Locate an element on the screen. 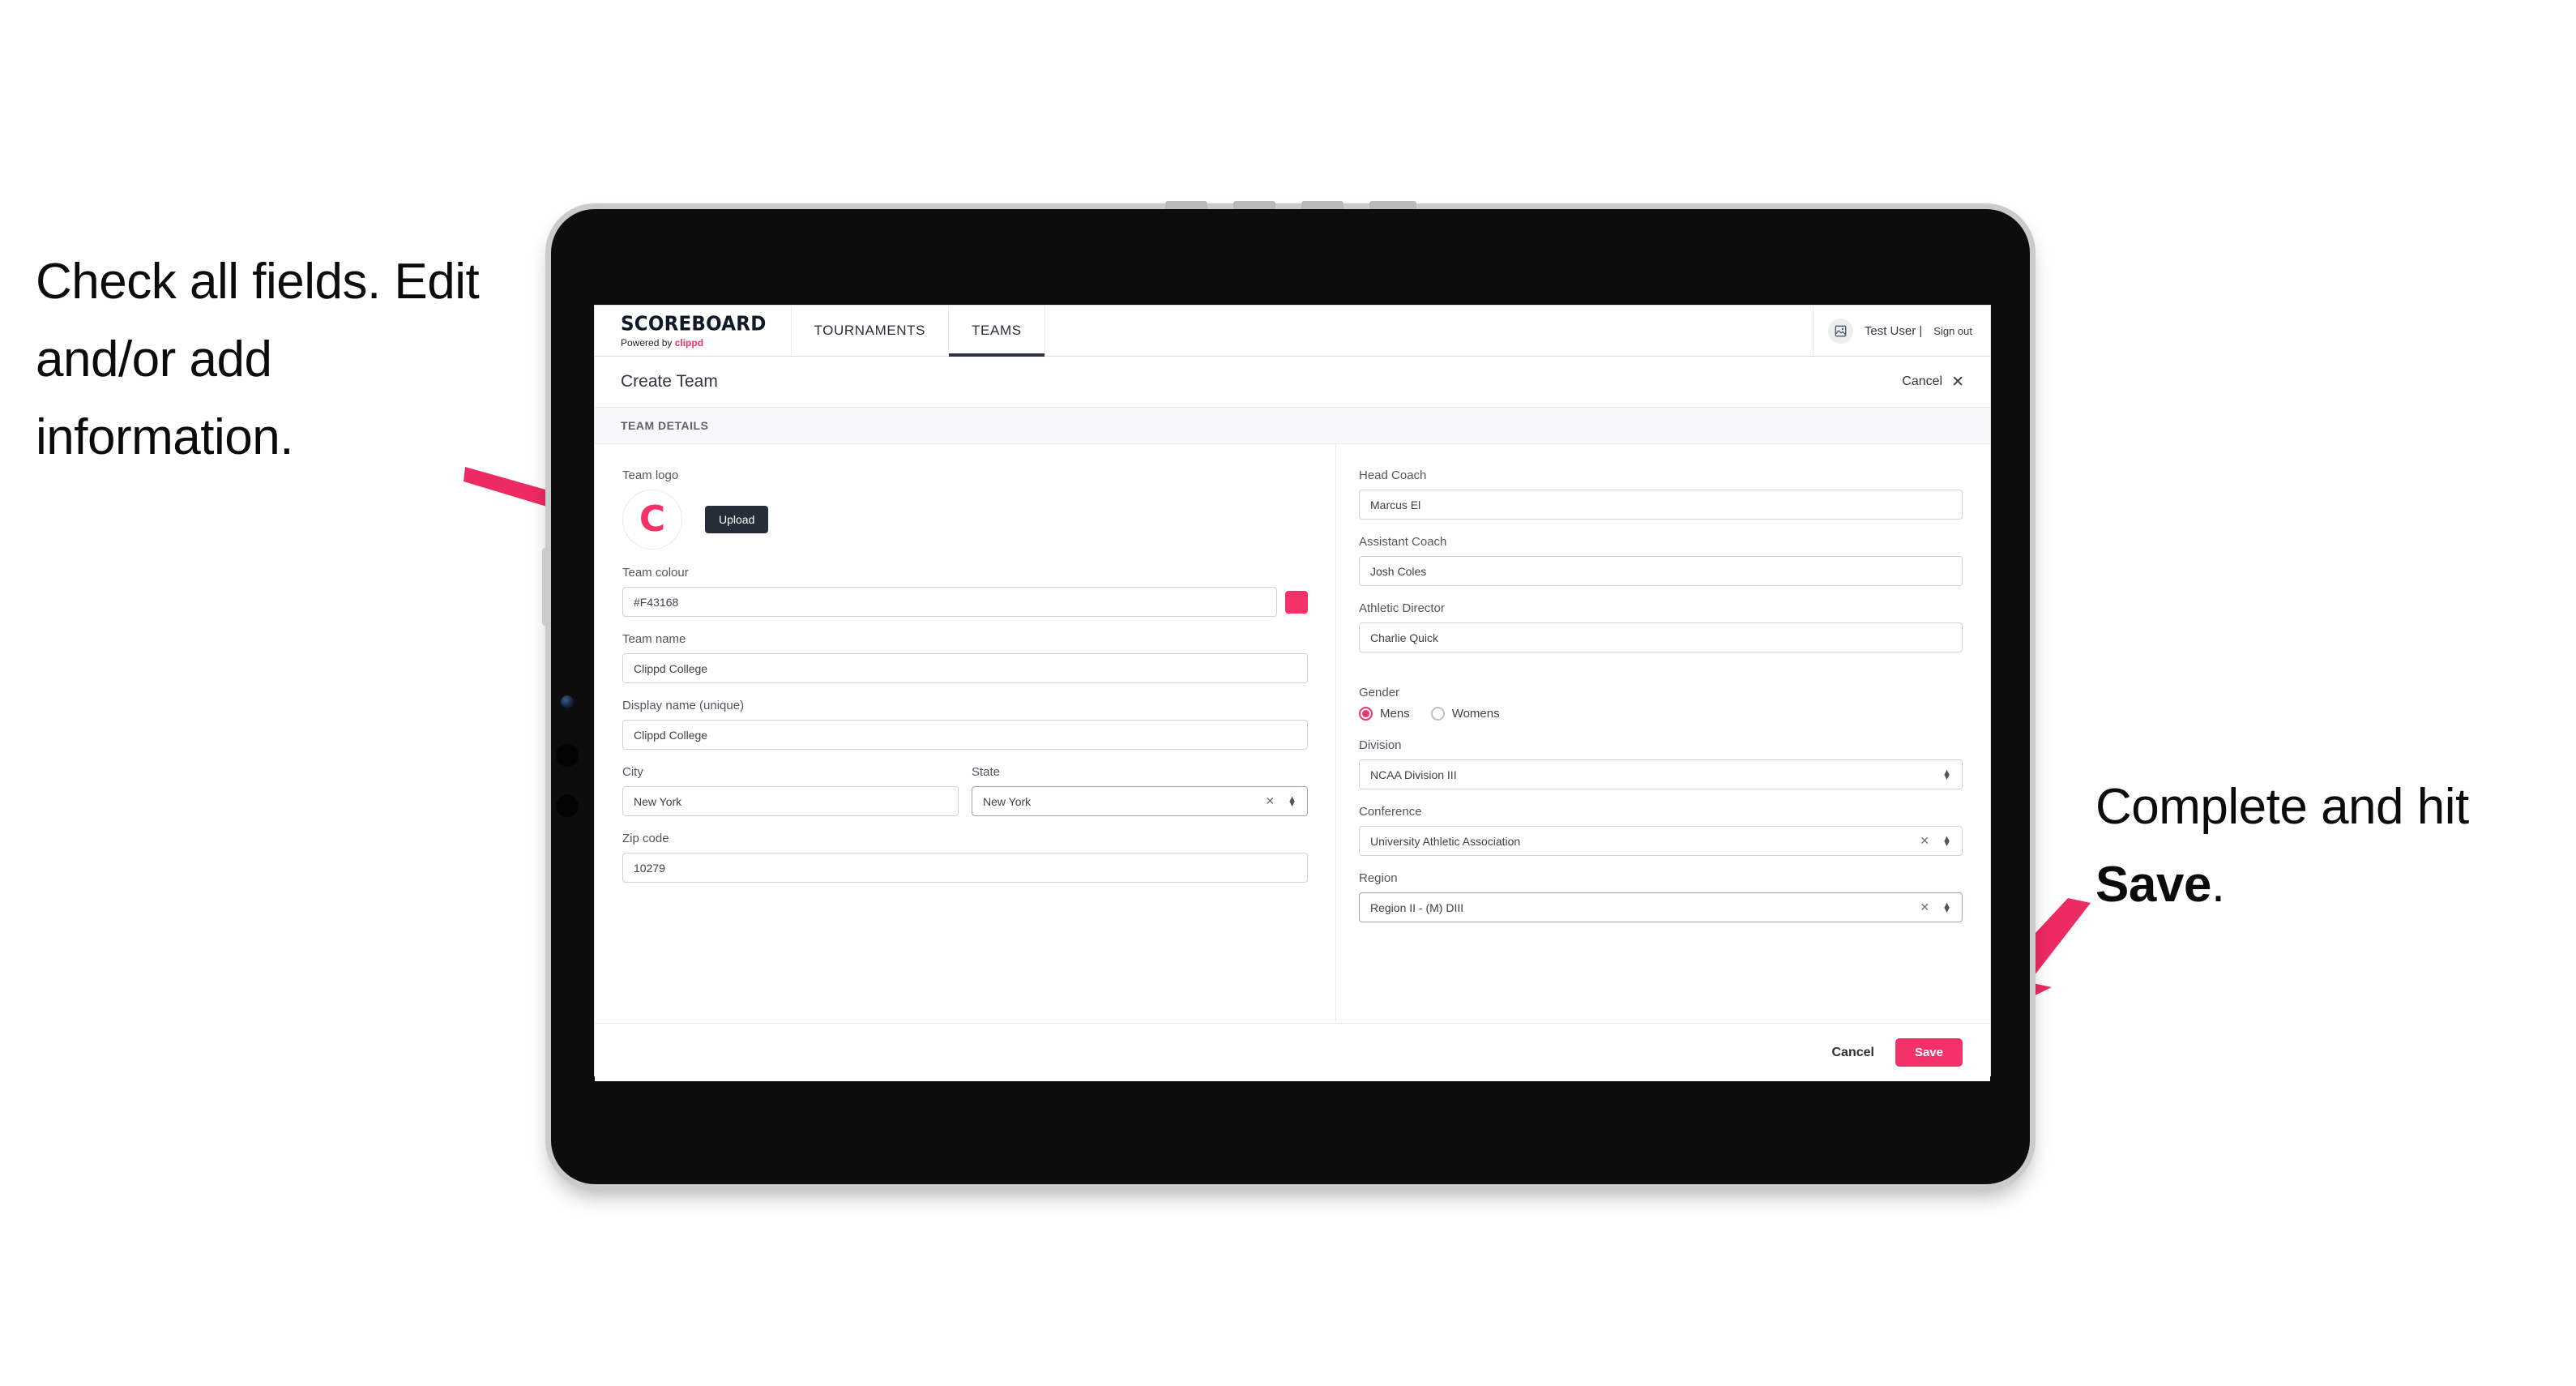  head-coach-label: Head Coach is located at coordinates (1393, 475).